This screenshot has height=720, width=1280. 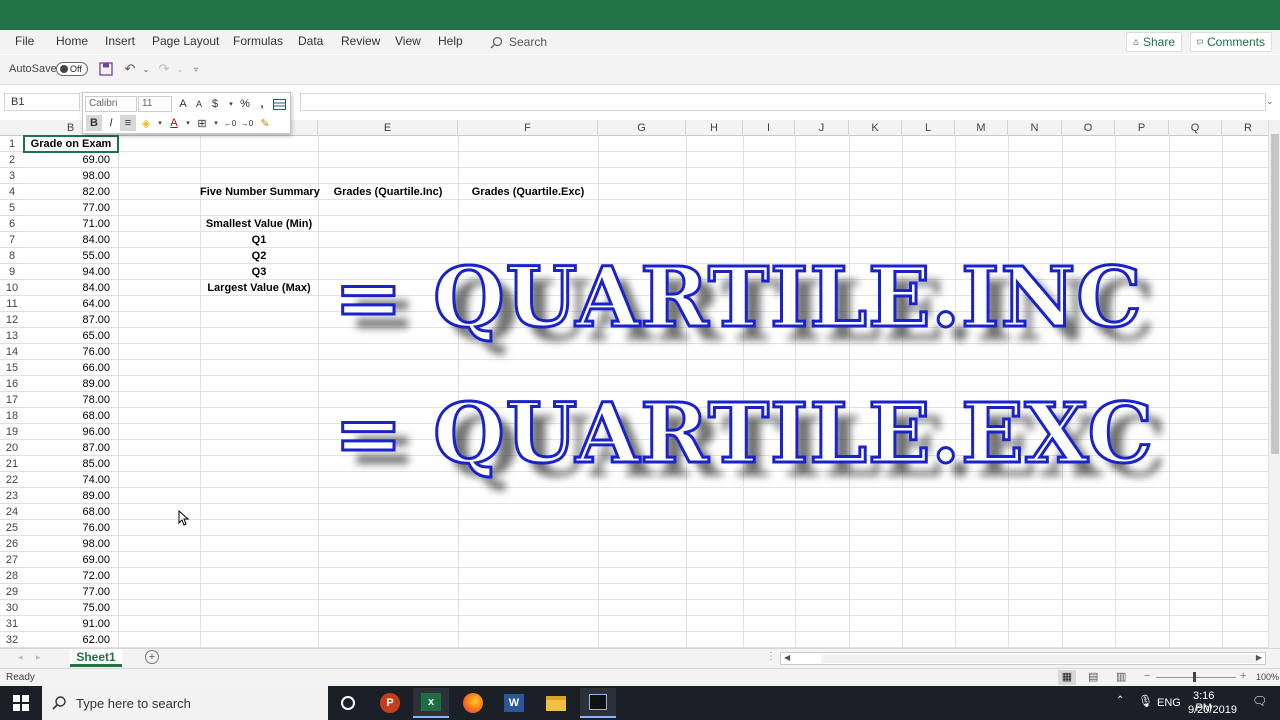 What do you see at coordinates (42, 102) in the screenshot?
I see `name-box: B1` at bounding box center [42, 102].